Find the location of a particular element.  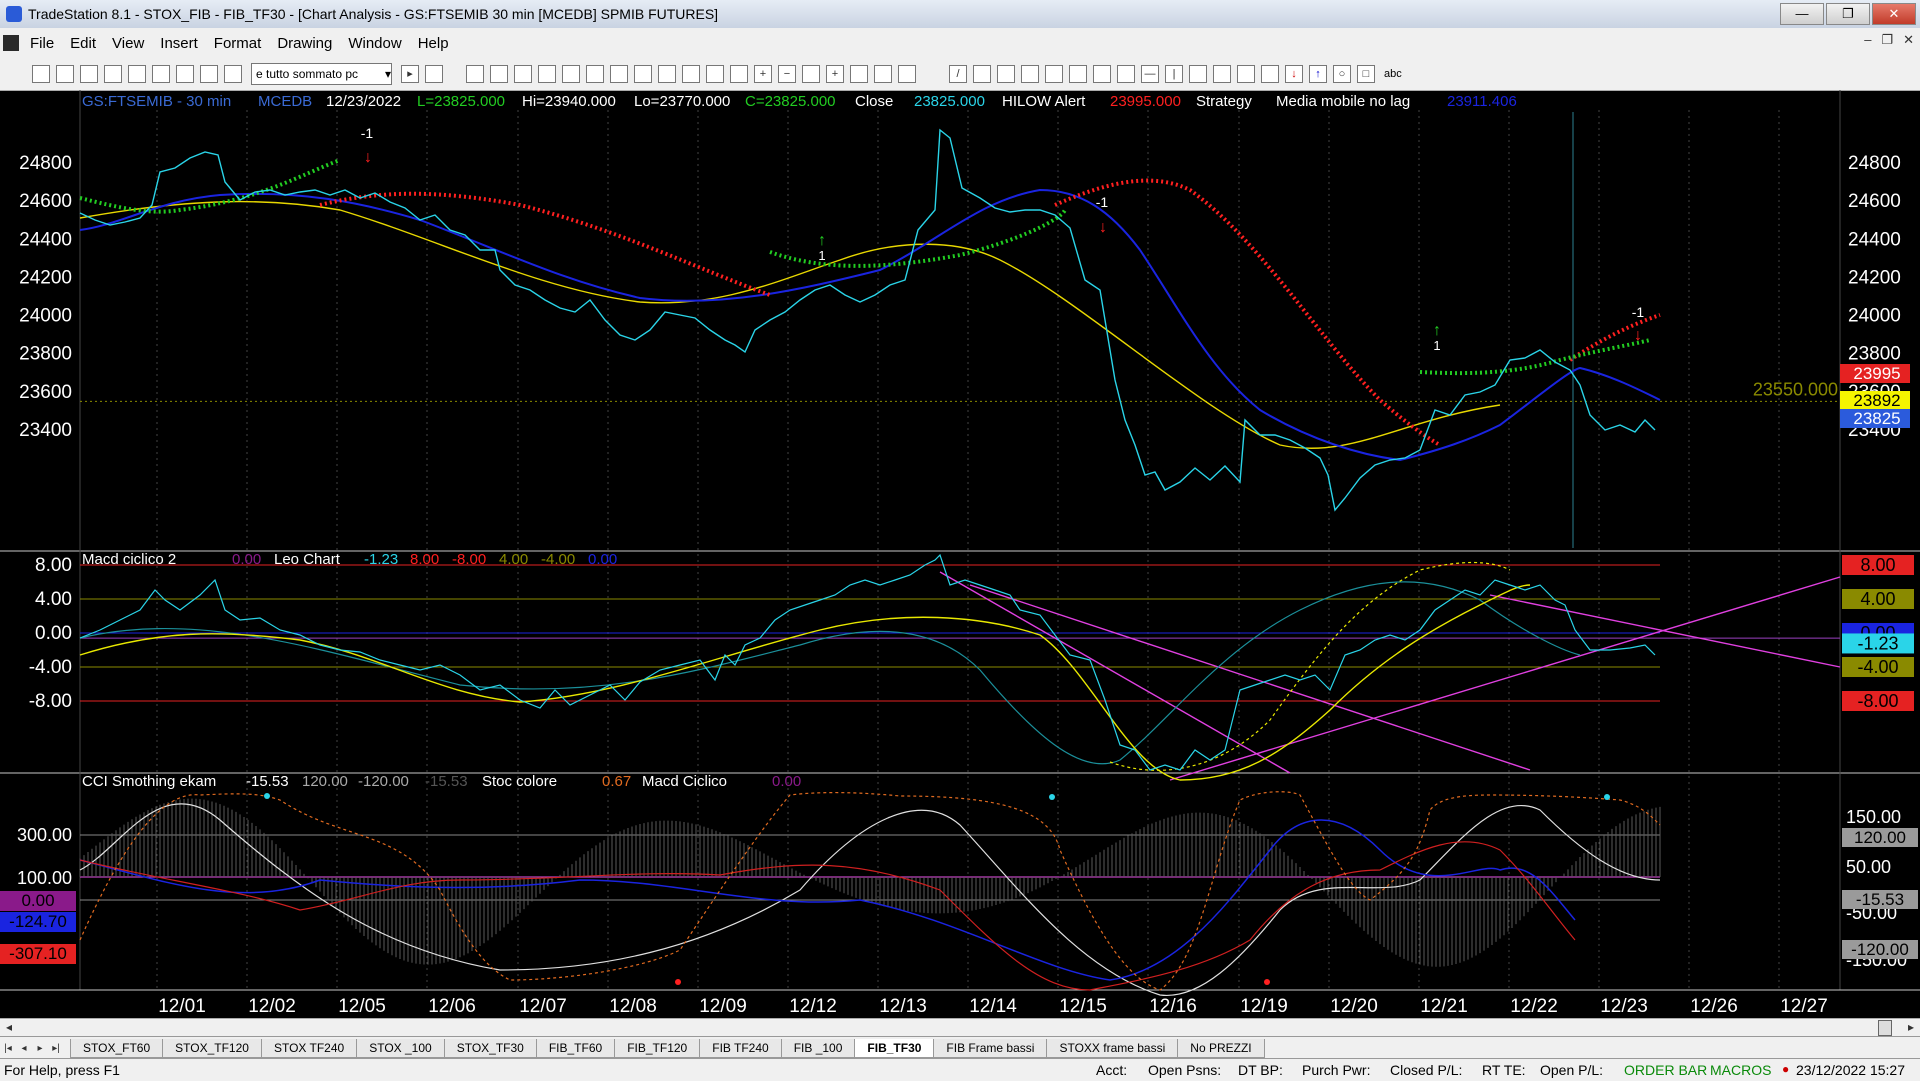

matrix-icon is located at coordinates (209, 74).